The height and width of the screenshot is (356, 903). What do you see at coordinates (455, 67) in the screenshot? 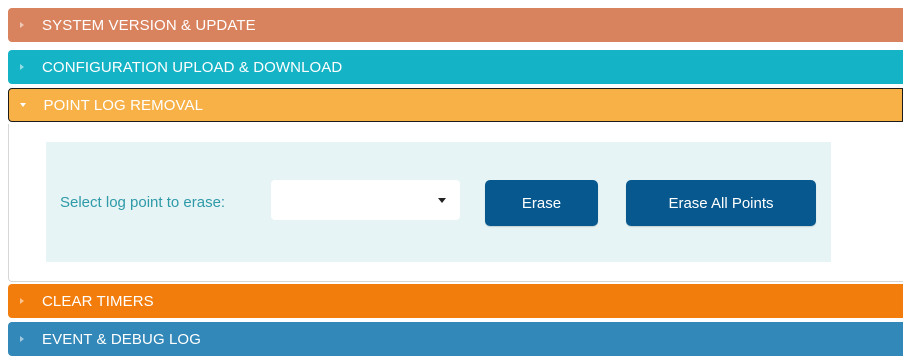
I see `section-header-configuration: CONFIGURATION UPLOAD & DOWNLOAD` at bounding box center [455, 67].